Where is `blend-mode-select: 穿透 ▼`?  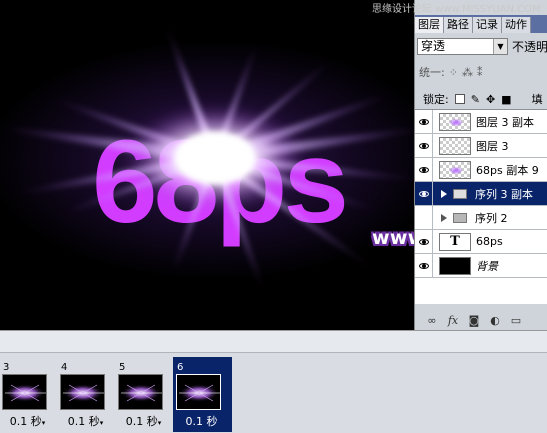
blend-mode-select: 穿透 ▼ is located at coordinates (462, 46).